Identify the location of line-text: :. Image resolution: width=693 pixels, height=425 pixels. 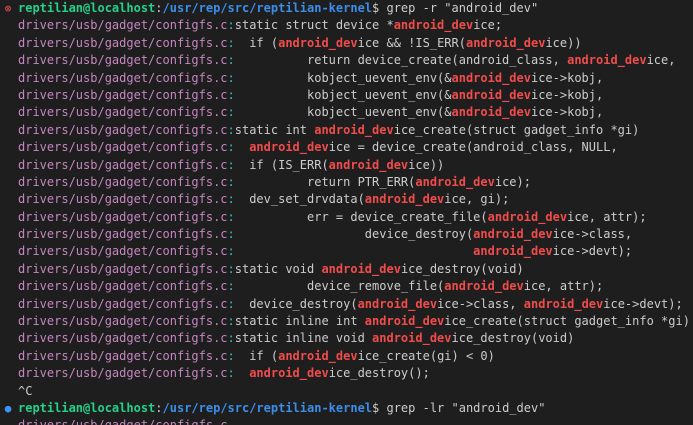
(159, 8).